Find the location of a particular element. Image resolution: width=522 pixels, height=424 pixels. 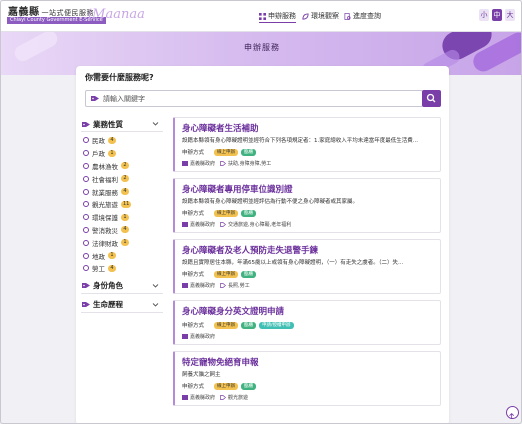

filter-option: 農林漁牧 2 is located at coordinates (122, 166).